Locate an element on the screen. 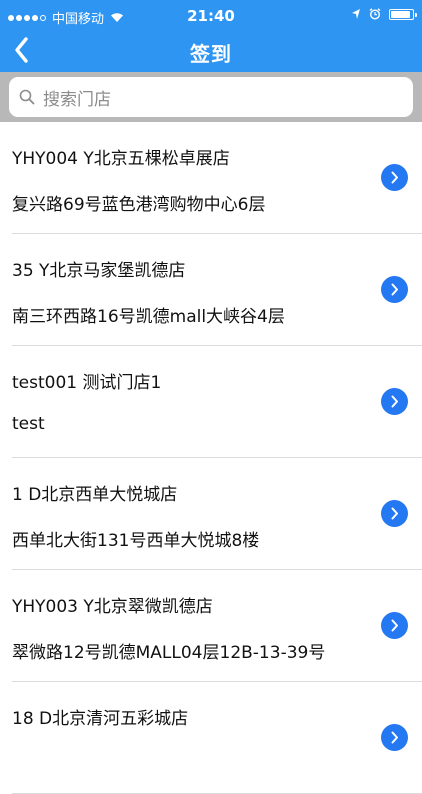 The height and width of the screenshot is (794, 422). status-right is located at coordinates (384, 14).